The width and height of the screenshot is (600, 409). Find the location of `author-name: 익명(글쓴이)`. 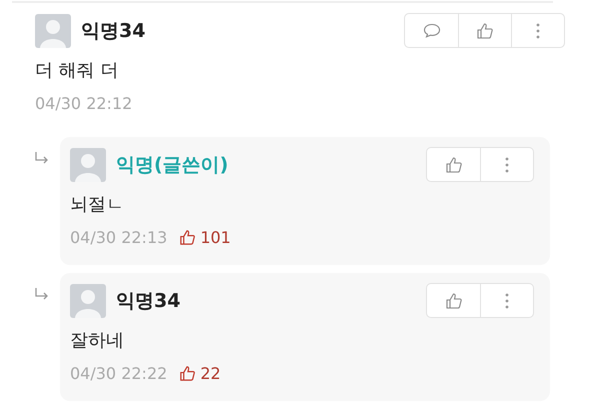

author-name: 익명(글쓴이) is located at coordinates (172, 165).